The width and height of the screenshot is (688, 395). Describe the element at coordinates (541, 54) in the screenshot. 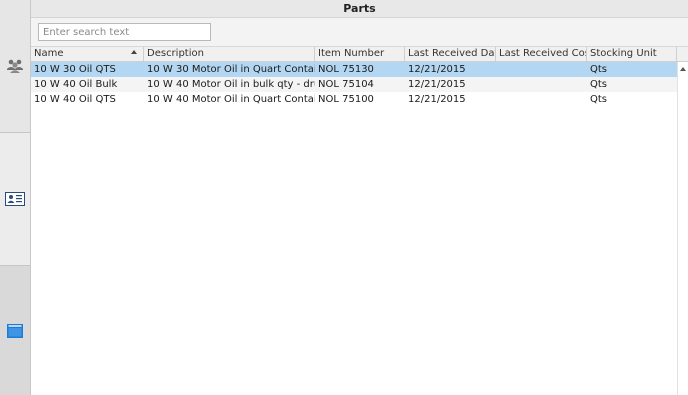

I see `column-header-last-received-cost: Last Received Cost` at that location.